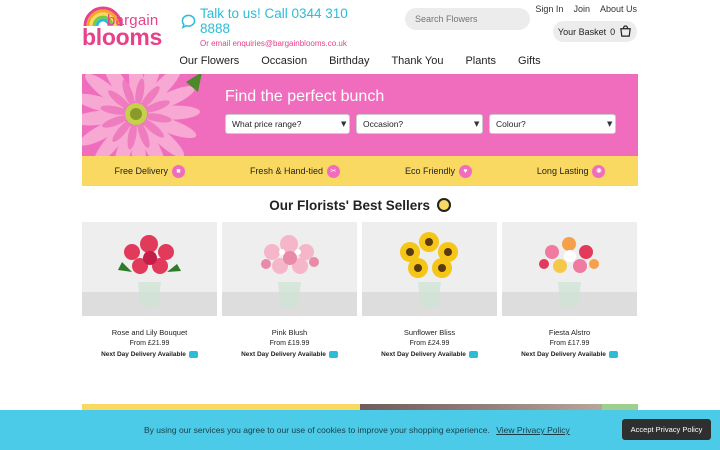  What do you see at coordinates (480, 61) in the screenshot?
I see `nav-plants: Plants` at bounding box center [480, 61].